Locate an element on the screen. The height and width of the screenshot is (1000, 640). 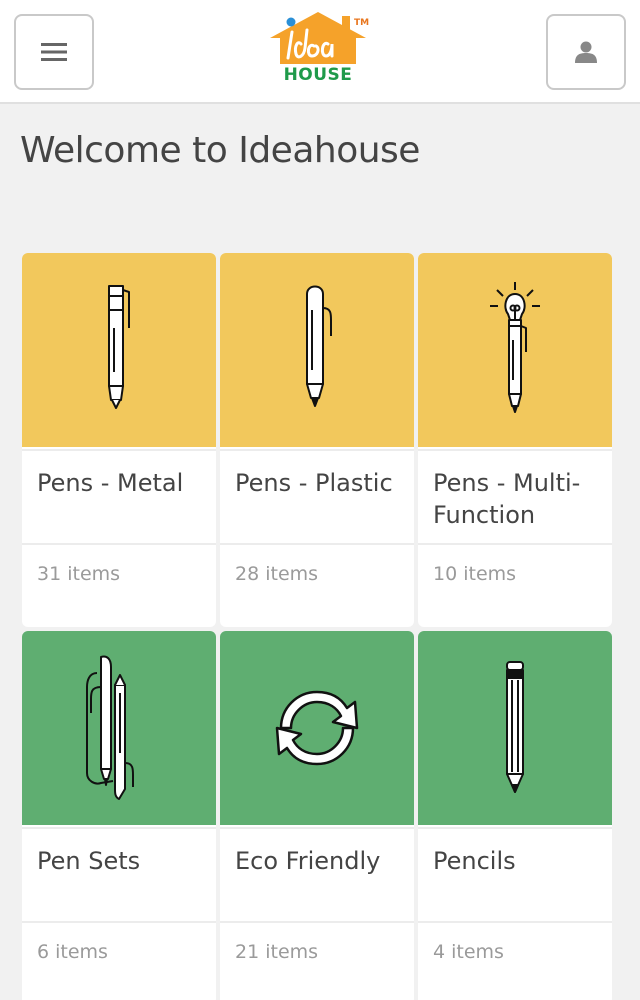
menu-button is located at coordinates (54, 52).